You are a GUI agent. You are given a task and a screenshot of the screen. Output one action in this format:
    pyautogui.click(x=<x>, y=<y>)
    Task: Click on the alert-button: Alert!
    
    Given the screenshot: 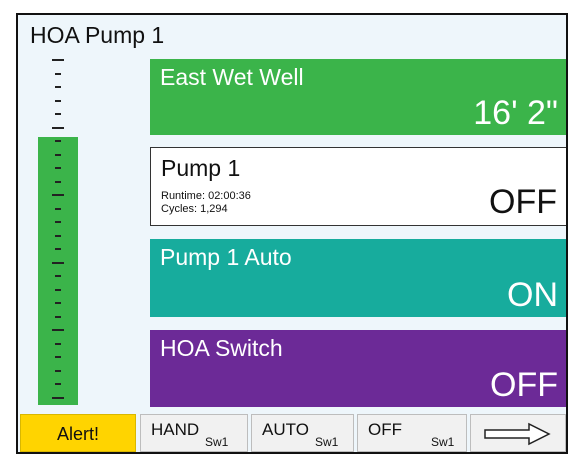 What is the action you would take?
    pyautogui.click(x=78, y=433)
    